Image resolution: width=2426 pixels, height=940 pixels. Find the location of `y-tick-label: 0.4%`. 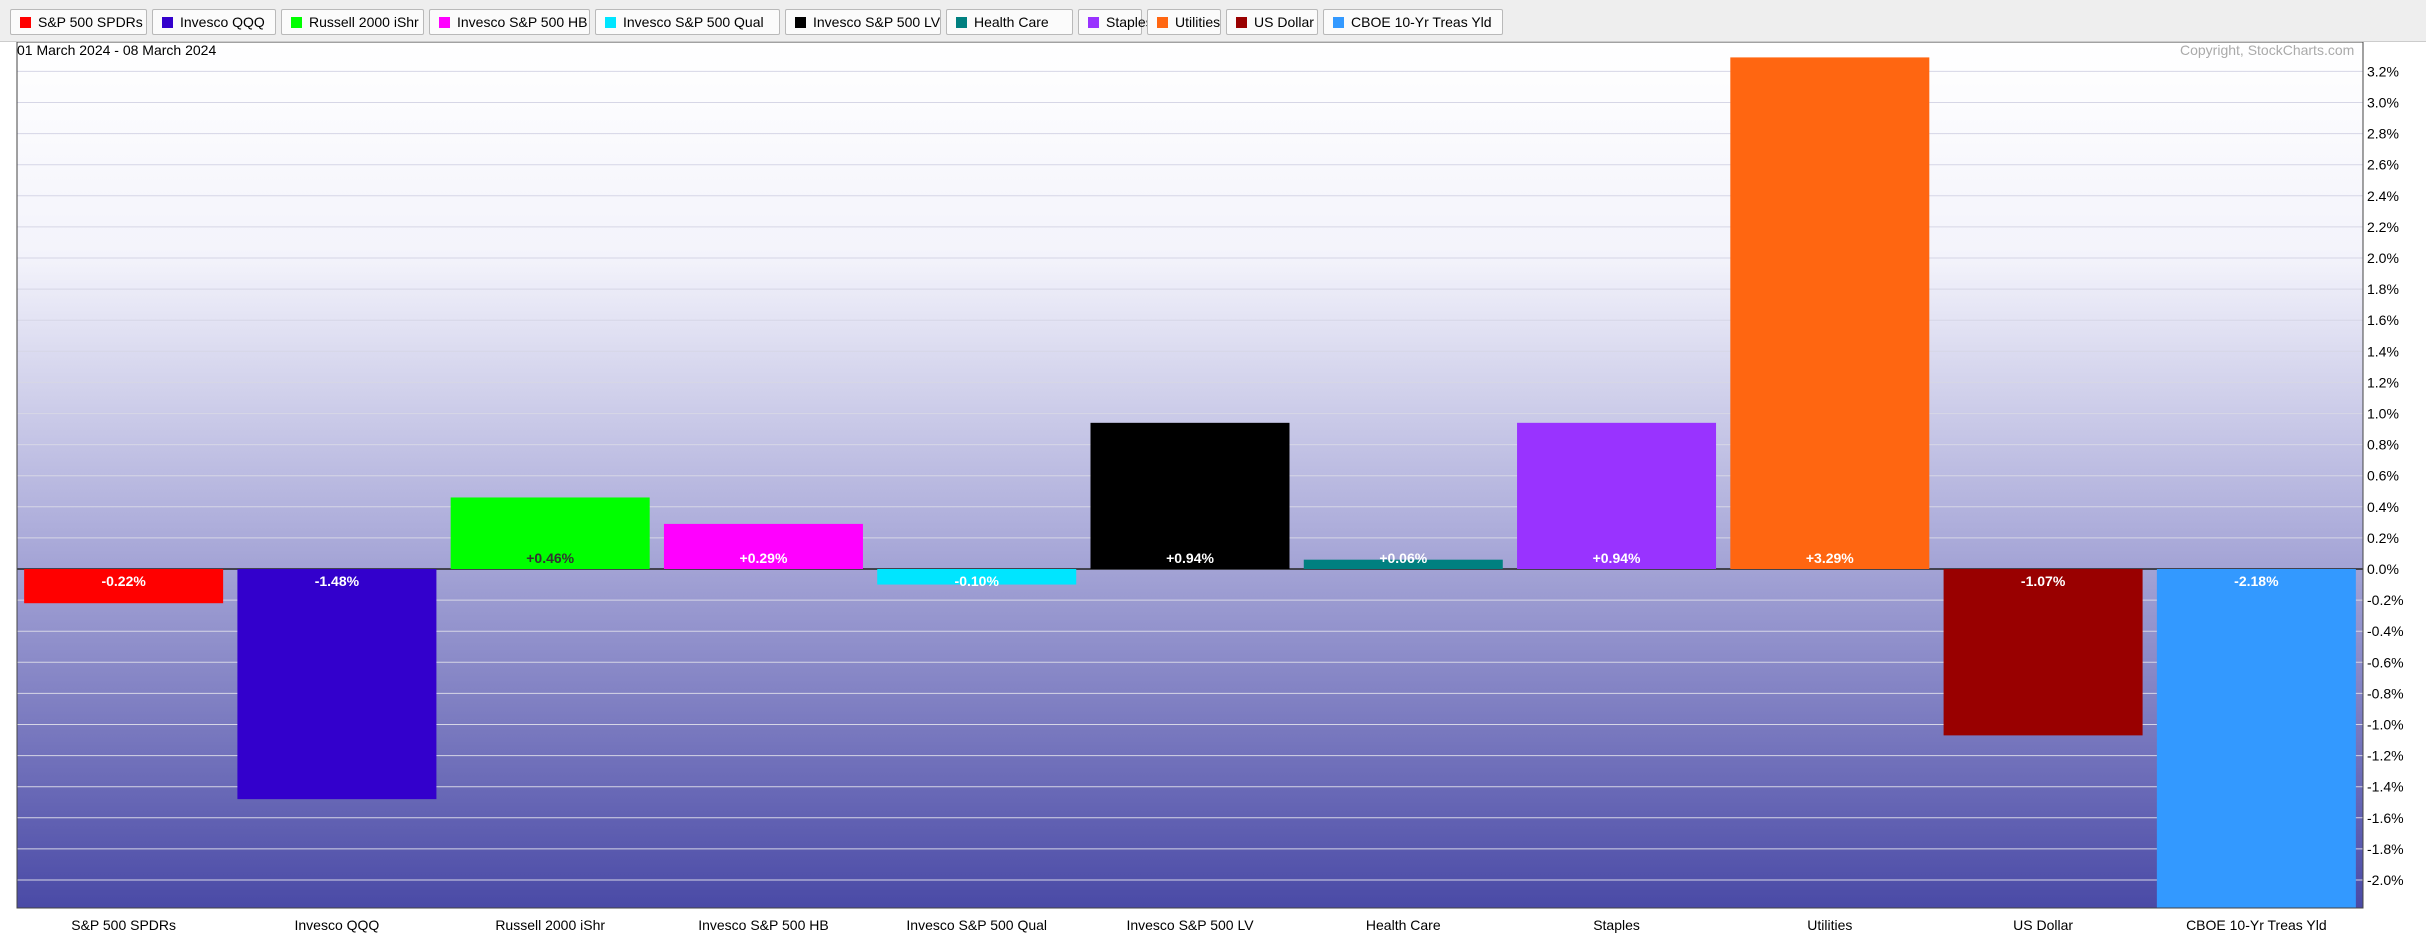

y-tick-label: 0.4% is located at coordinates (2383, 507).